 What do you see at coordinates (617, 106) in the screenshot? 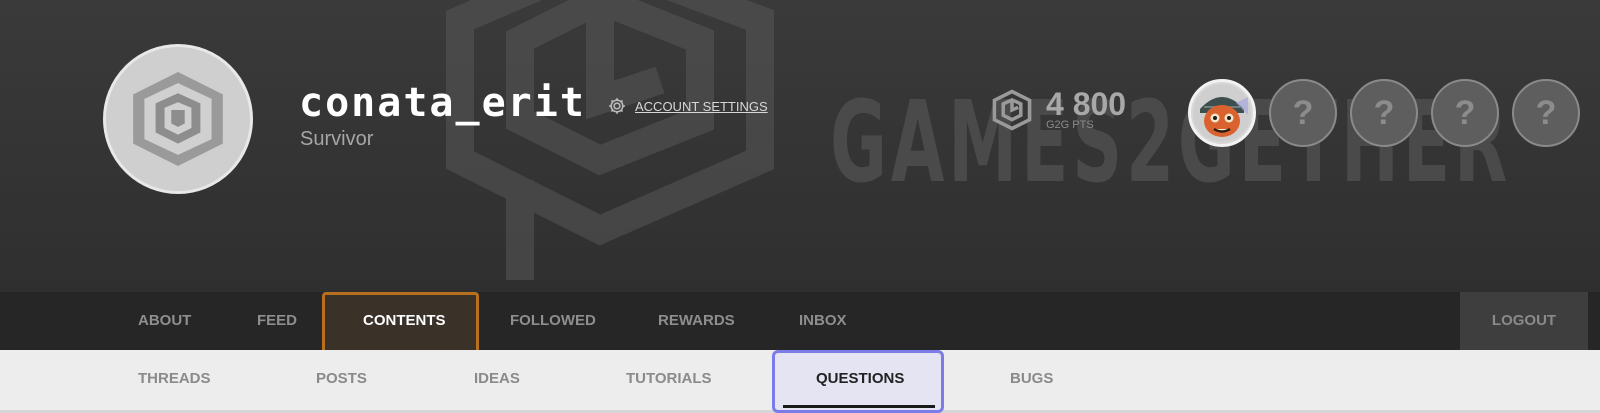
I see `gear-icon` at bounding box center [617, 106].